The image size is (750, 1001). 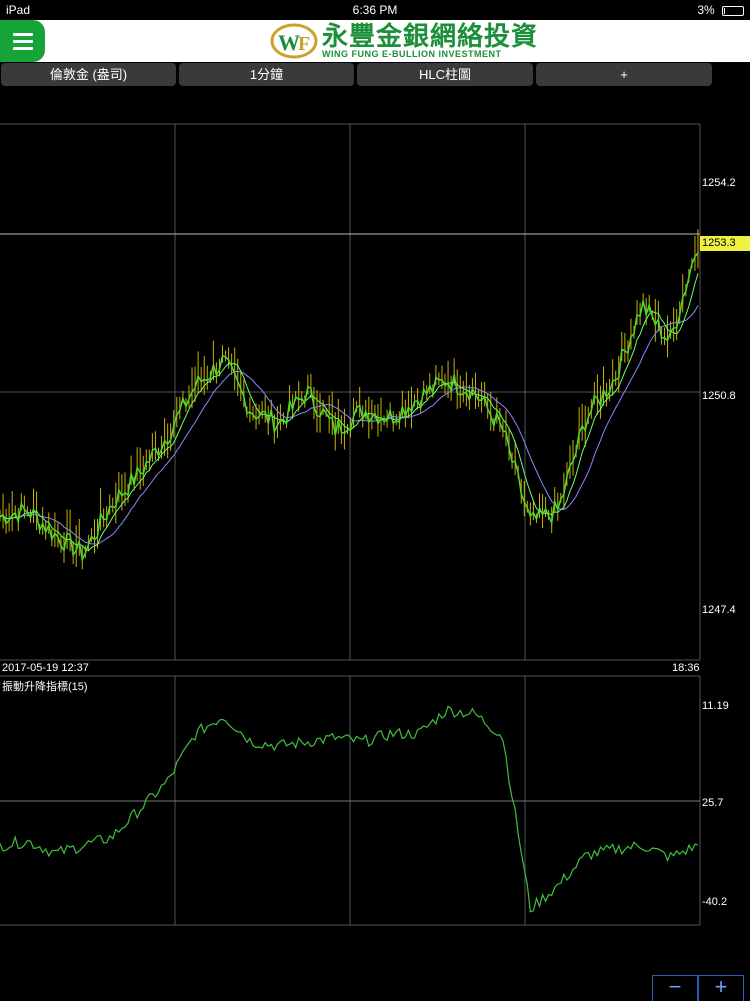 What do you see at coordinates (686, 668) in the screenshot?
I see `time-end-label: 18:36` at bounding box center [686, 668].